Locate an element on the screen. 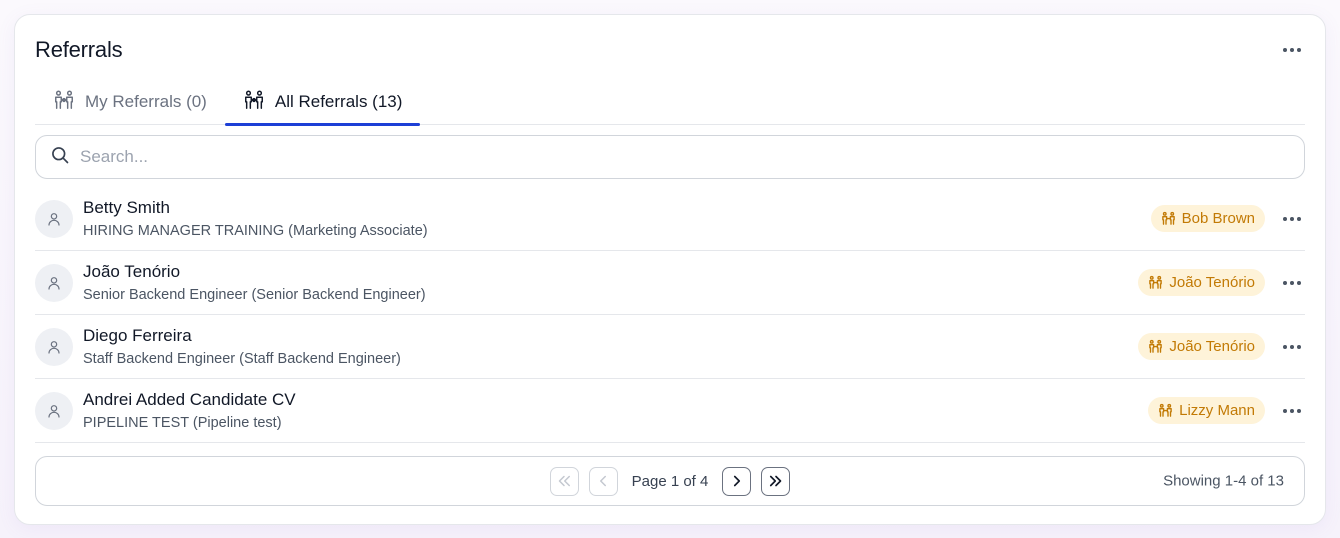 Image resolution: width=1340 pixels, height=538 pixels. page-indicator: Page 1 of 4 is located at coordinates (670, 481).